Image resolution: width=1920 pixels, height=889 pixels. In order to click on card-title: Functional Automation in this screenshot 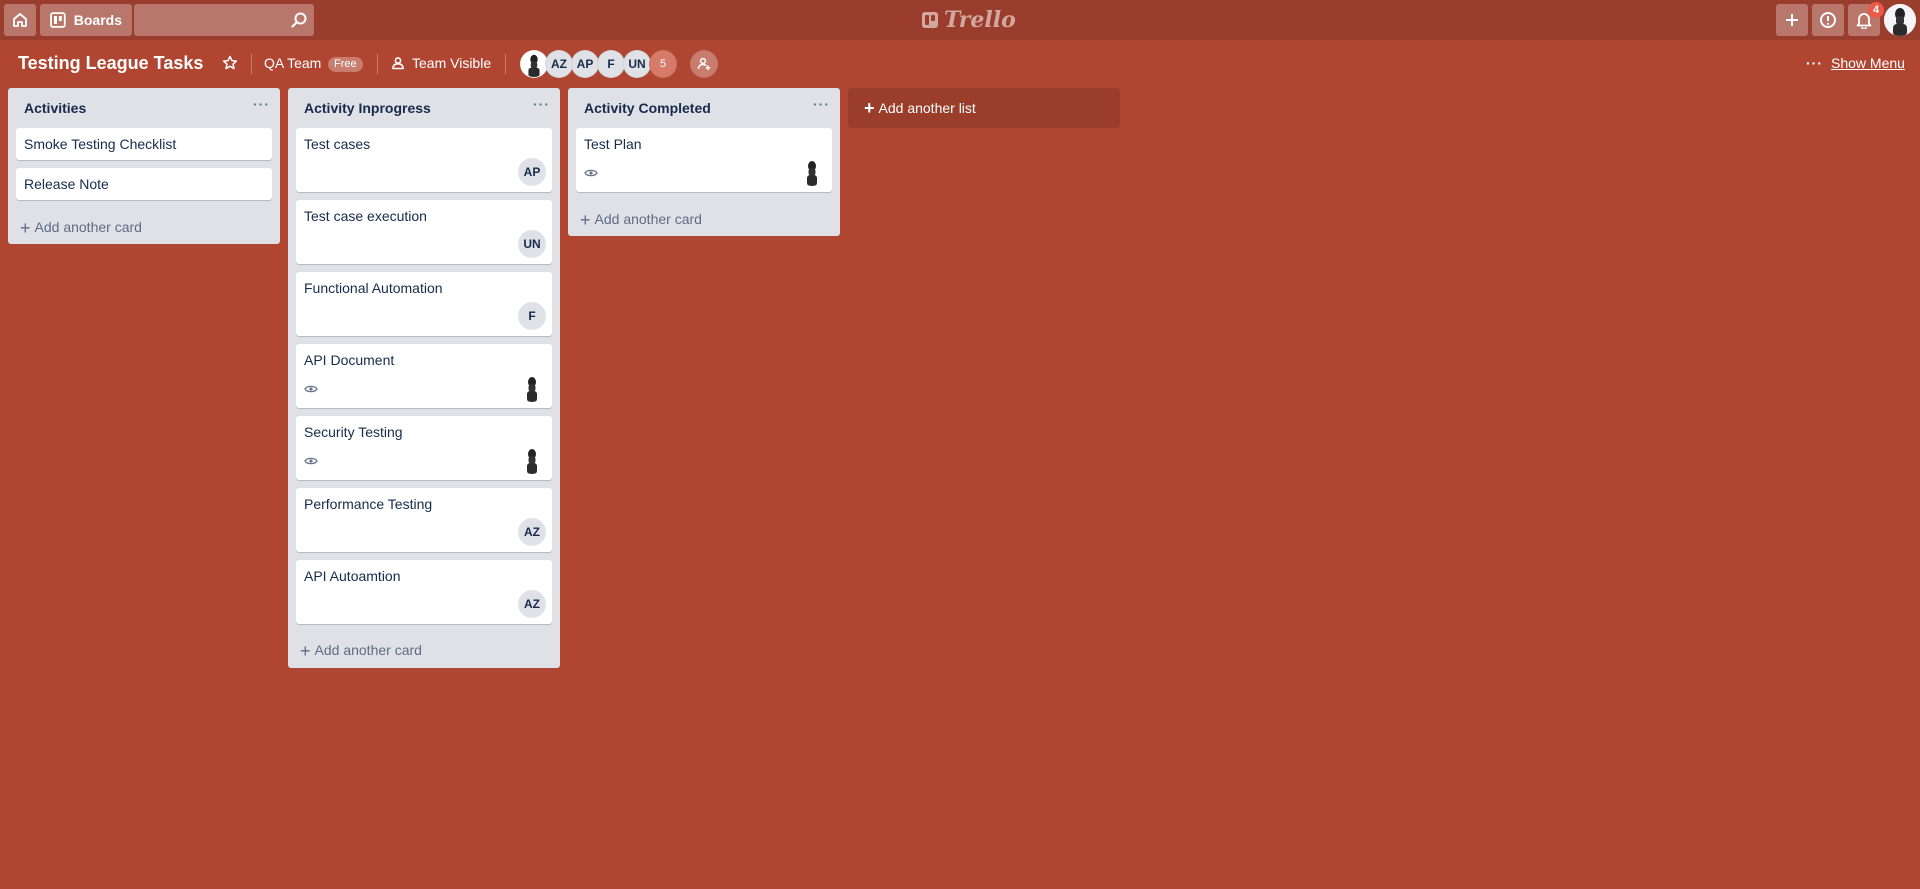, I will do `click(373, 288)`.